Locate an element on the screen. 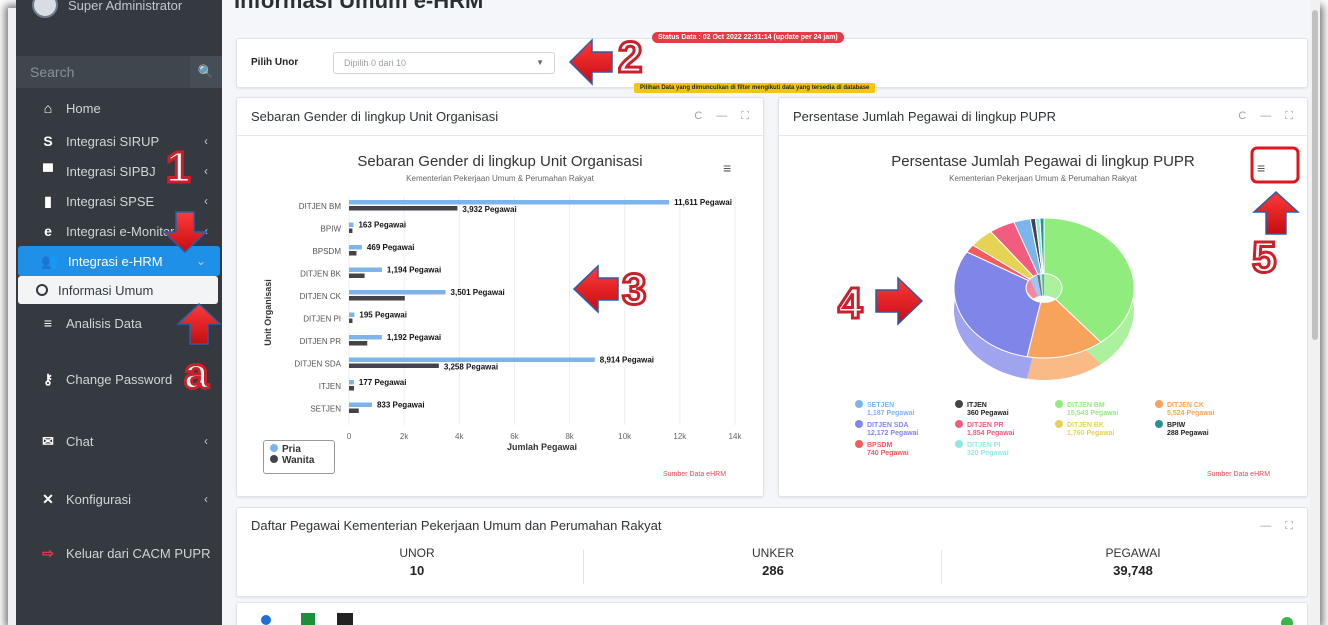  x-axis-label: Jumlah Pegawai is located at coordinates (542, 447).